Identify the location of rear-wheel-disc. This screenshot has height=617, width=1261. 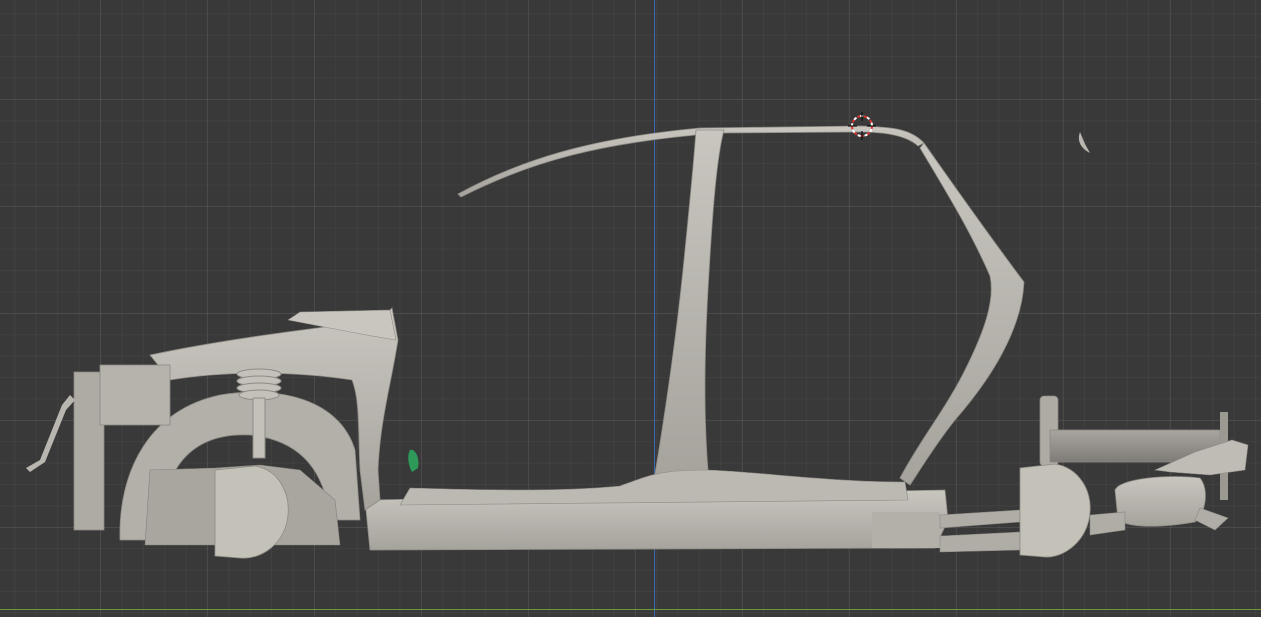
(1055, 510).